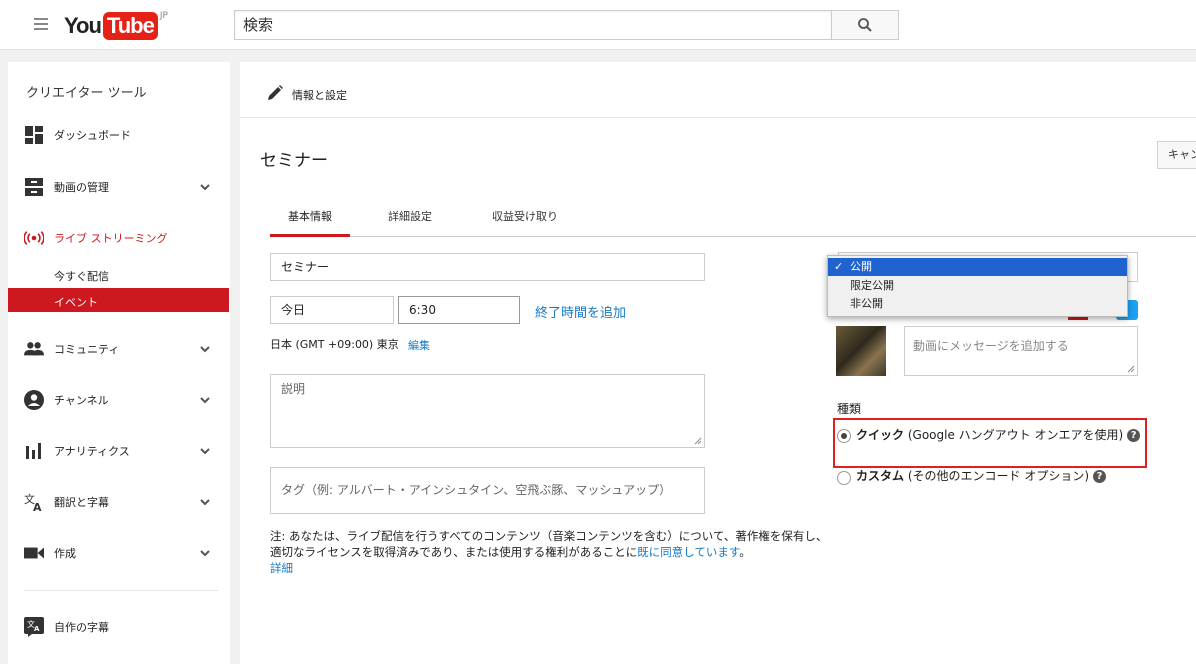  What do you see at coordinates (880, 435) in the screenshot?
I see `quick-label: クイック` at bounding box center [880, 435].